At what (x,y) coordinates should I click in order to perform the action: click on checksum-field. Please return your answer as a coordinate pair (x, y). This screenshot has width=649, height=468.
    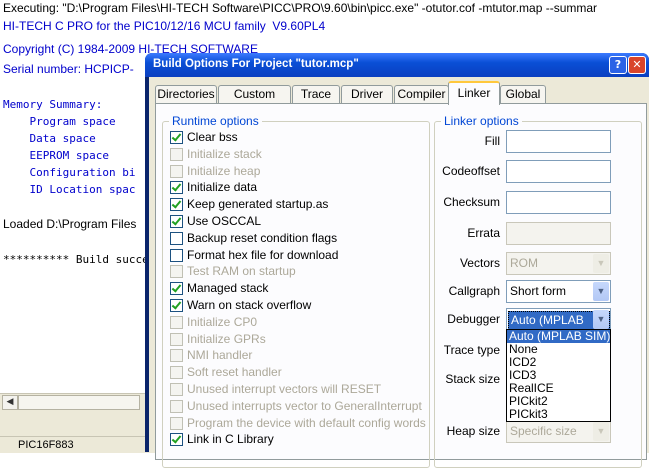
    Looking at the image, I should click on (558, 202).